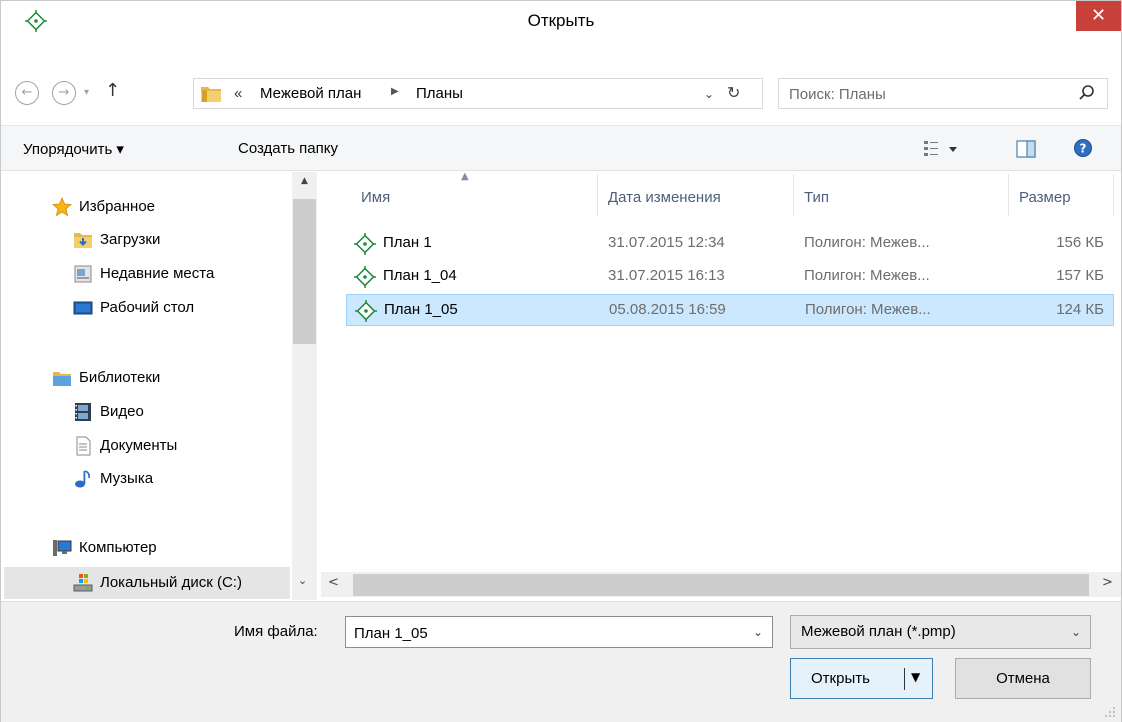 The height and width of the screenshot is (722, 1122). What do you see at coordinates (915, 677) in the screenshot?
I see `open-options-arrow-icon: ▼` at bounding box center [915, 677].